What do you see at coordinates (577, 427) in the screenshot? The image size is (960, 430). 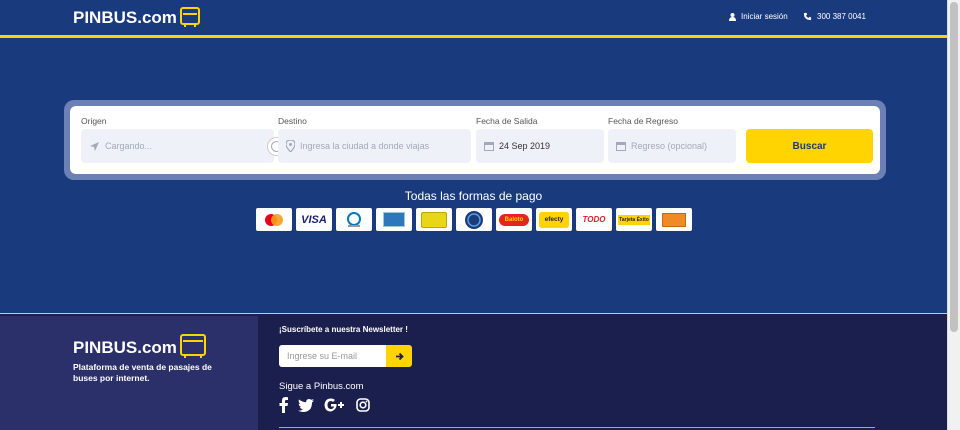 I see `footer-rule` at bounding box center [577, 427].